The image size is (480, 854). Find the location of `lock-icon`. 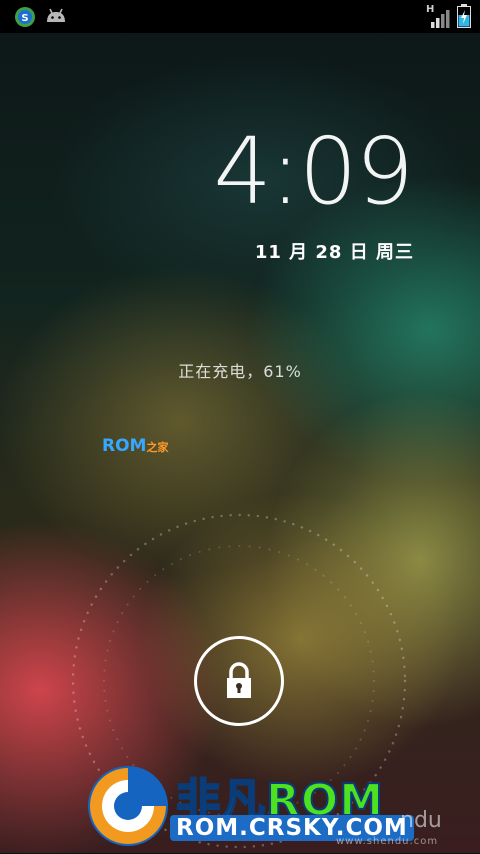

lock-icon is located at coordinates (239, 683).